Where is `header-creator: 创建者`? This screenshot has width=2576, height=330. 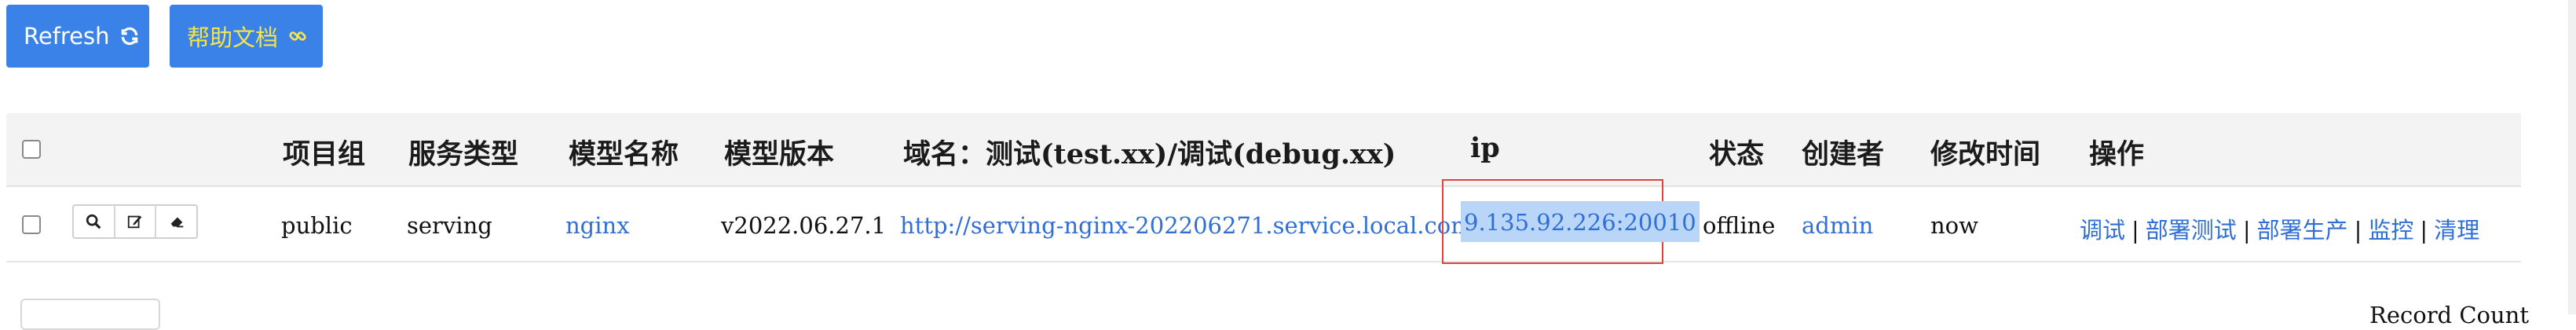
header-creator: 创建者 is located at coordinates (1844, 154).